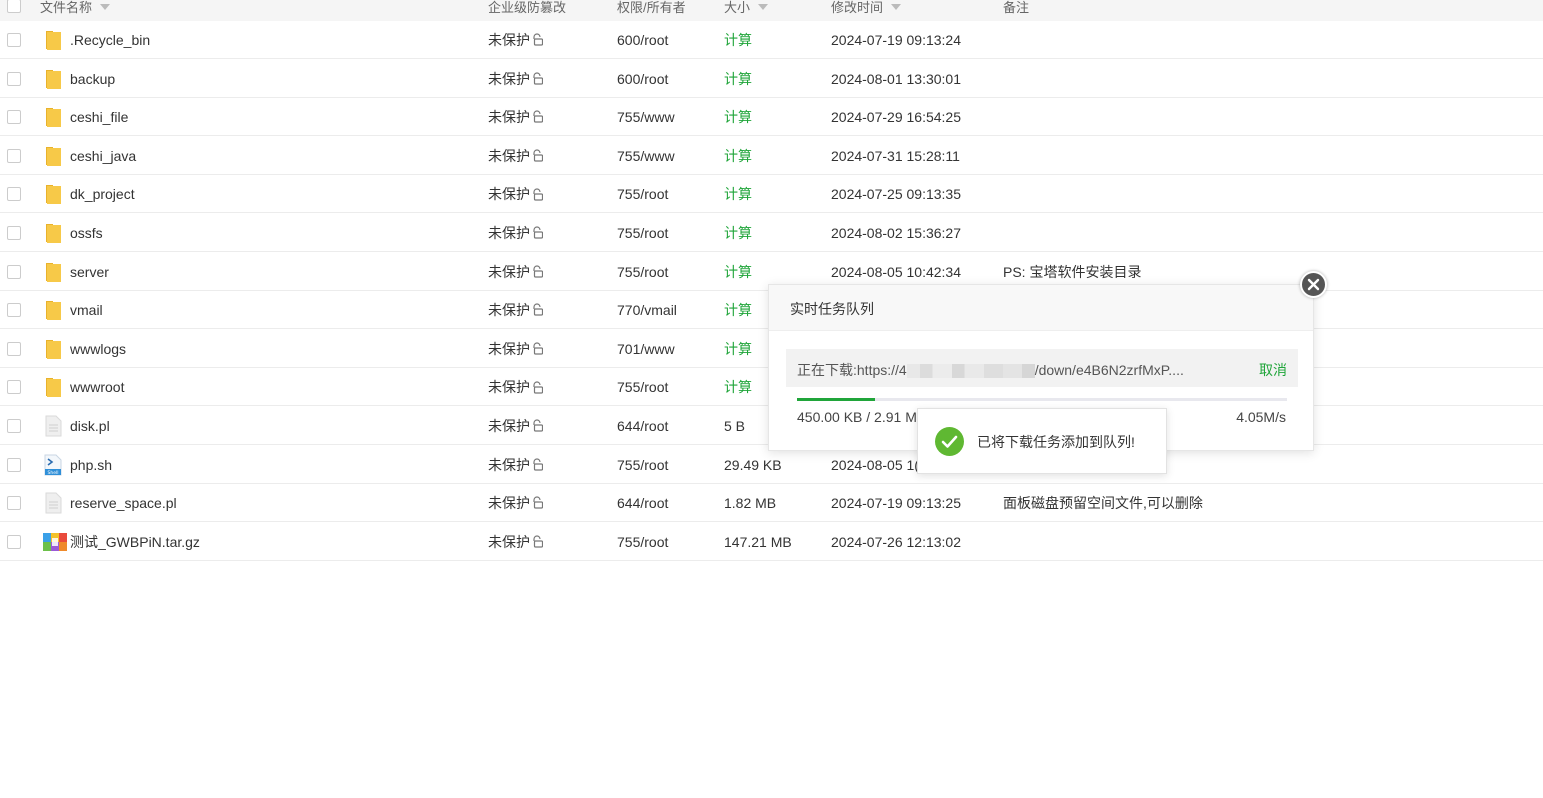 The image size is (1543, 798). Describe the element at coordinates (92, 79) in the screenshot. I see `file-name: backup` at that location.